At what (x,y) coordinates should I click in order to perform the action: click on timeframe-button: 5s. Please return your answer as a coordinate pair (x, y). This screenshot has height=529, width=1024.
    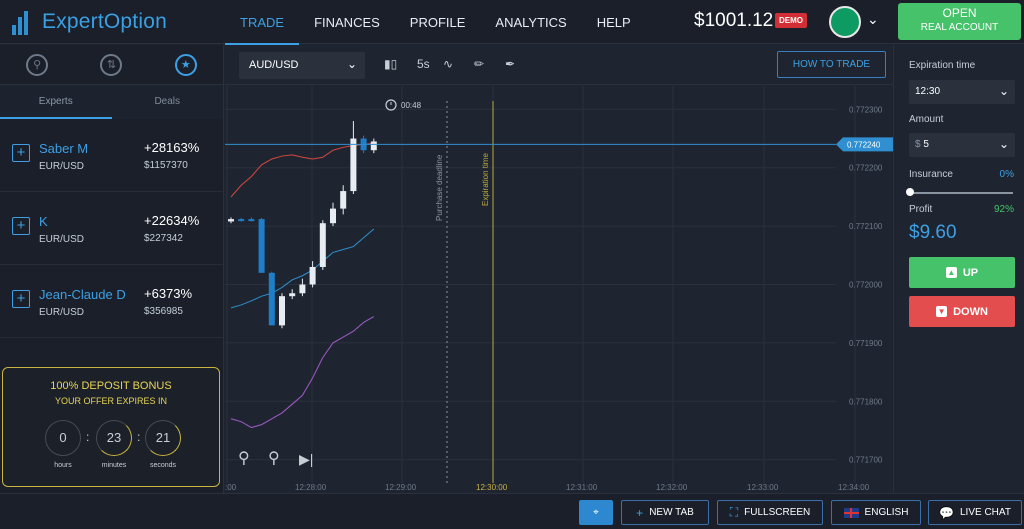
    Looking at the image, I should click on (423, 64).